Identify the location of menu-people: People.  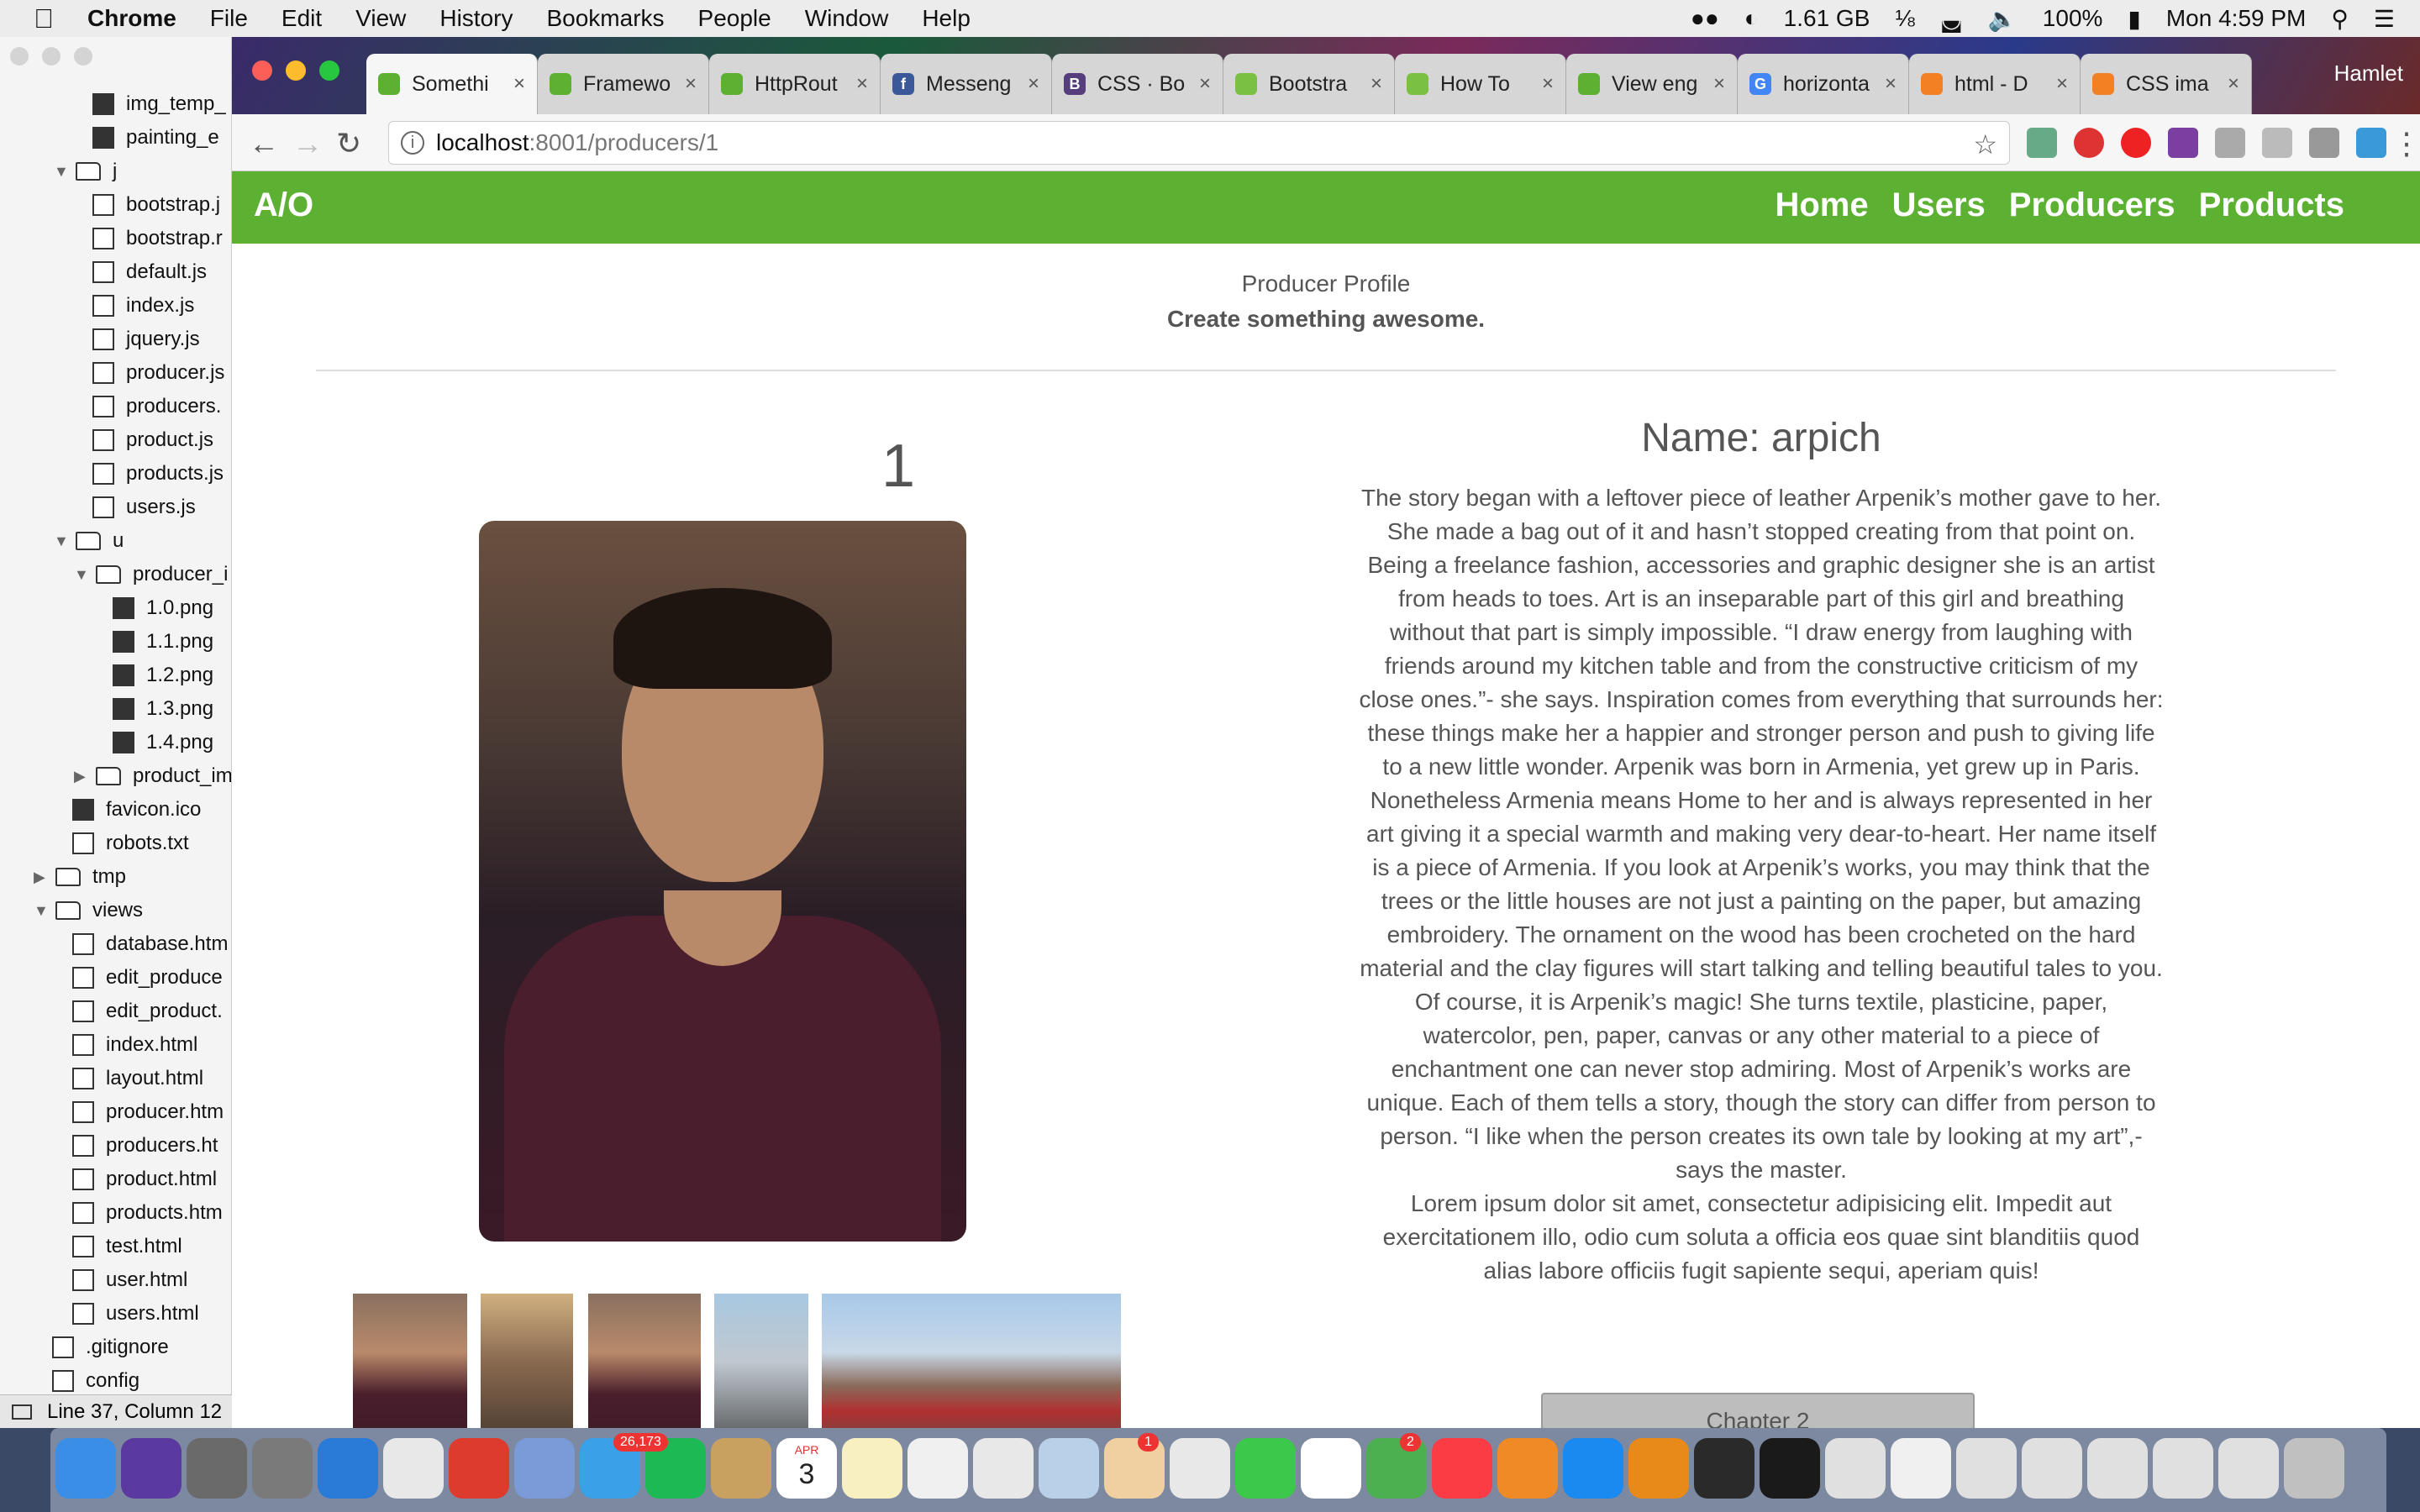
(734, 18).